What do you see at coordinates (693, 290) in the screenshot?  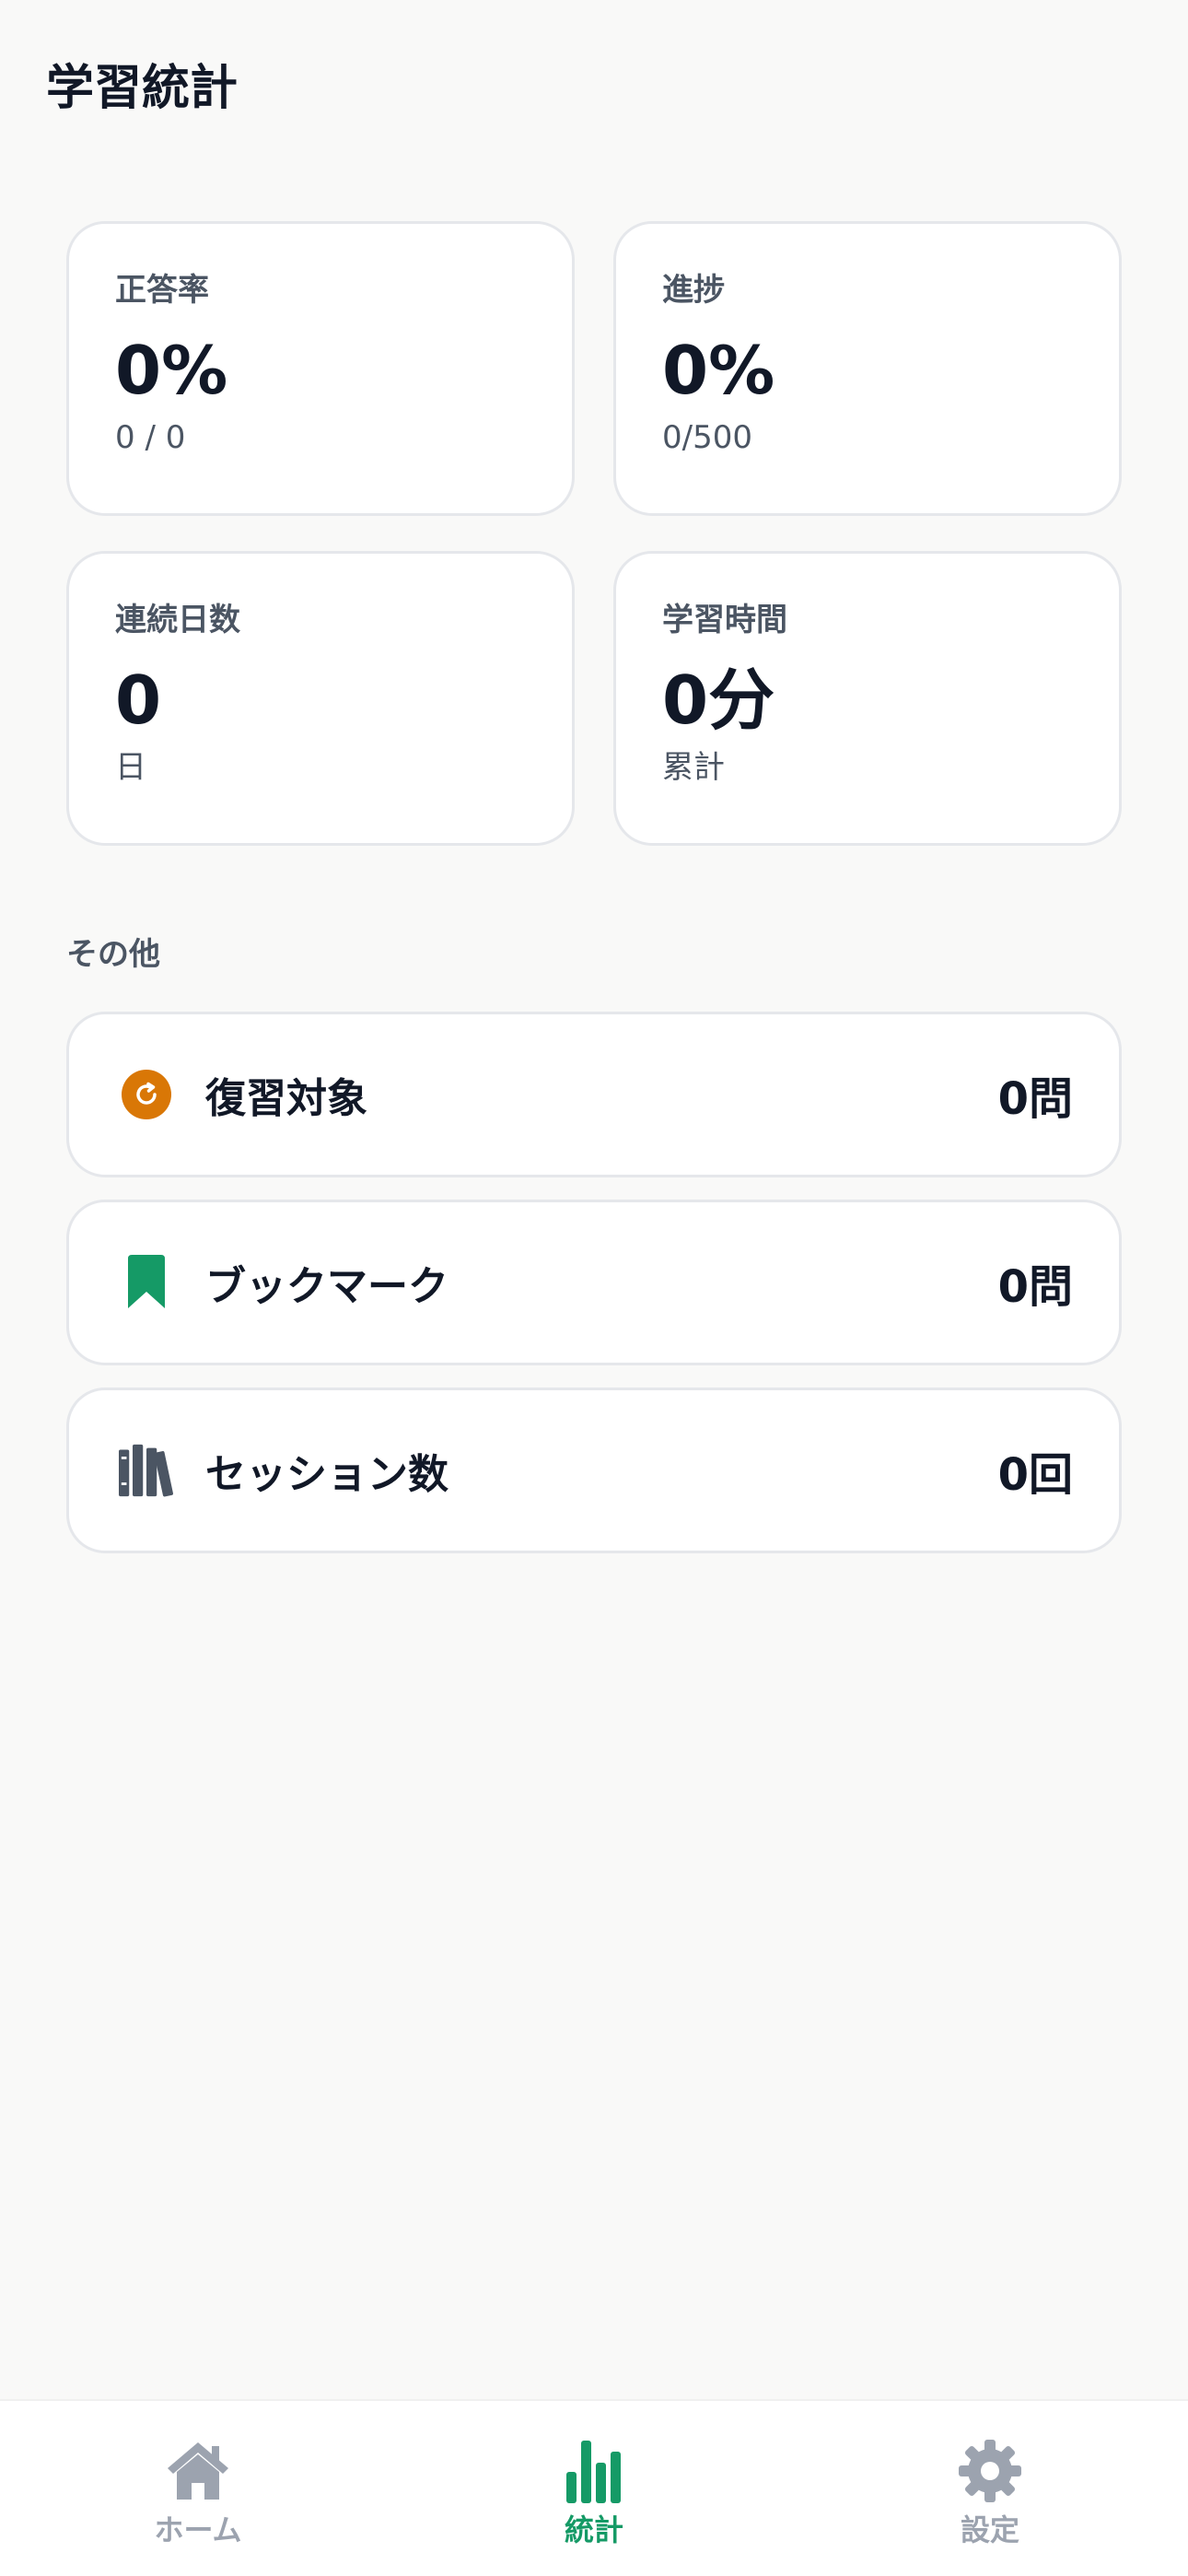 I see `stat-label: 進捗` at bounding box center [693, 290].